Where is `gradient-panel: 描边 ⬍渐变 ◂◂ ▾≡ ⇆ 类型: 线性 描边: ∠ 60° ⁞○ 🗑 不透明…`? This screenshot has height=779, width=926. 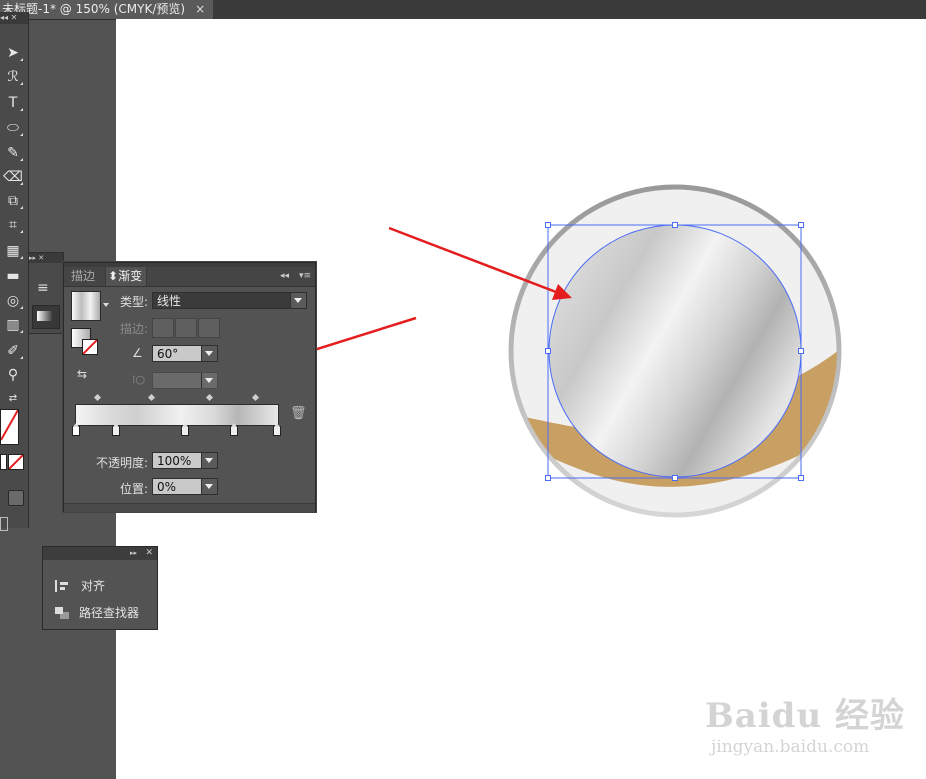 gradient-panel: 描边 ⬍渐变 ◂◂ ▾≡ ⇆ 类型: 线性 描边: ∠ 60° ⁞○ 🗑 不透明… is located at coordinates (189, 387).